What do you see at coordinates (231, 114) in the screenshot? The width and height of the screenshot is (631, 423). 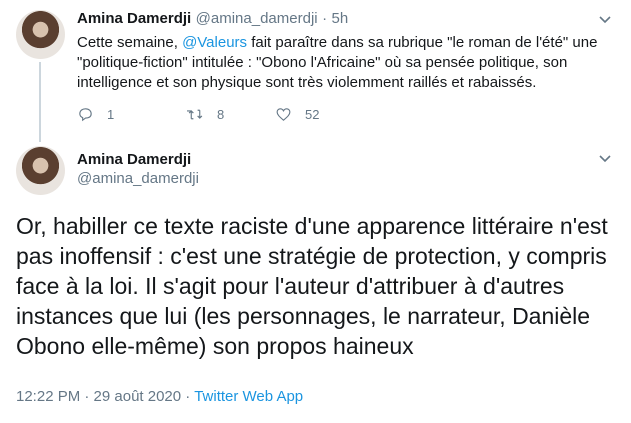 I see `retweet-button: 8` at bounding box center [231, 114].